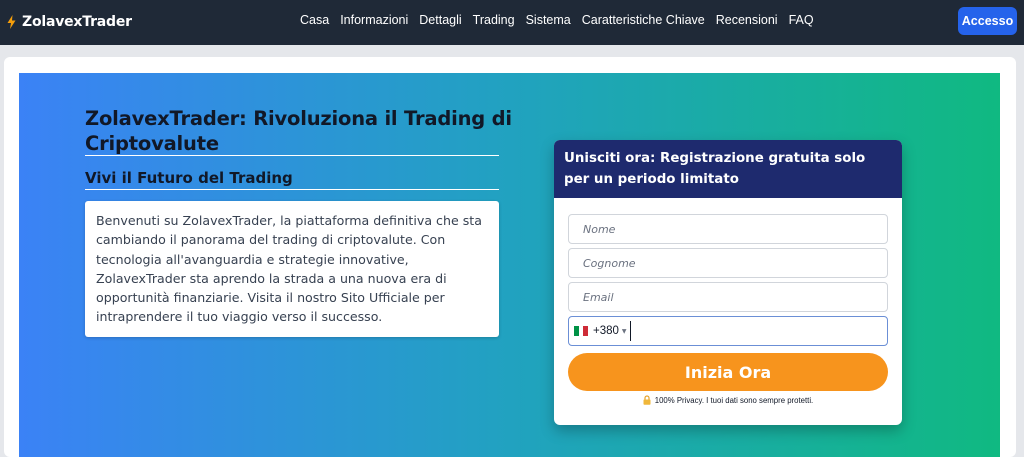 The image size is (1024, 457). What do you see at coordinates (728, 372) in the screenshot?
I see `submit-button: Inizia Ora` at bounding box center [728, 372].